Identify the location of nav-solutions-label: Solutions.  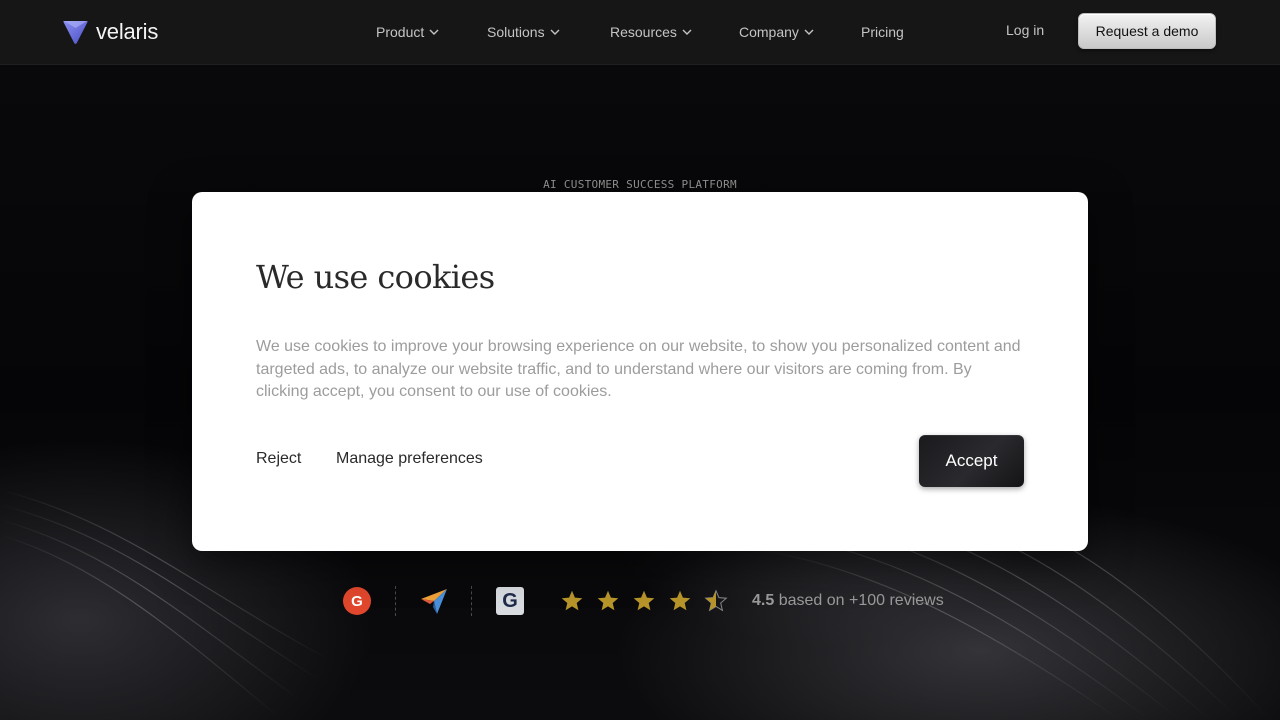
(516, 32).